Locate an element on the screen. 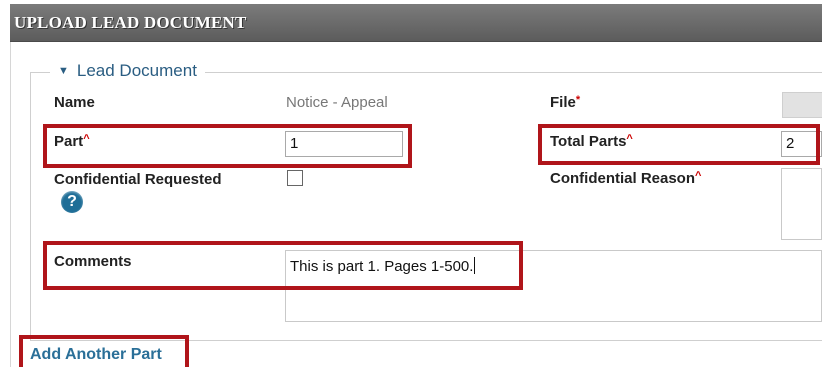  file-label: File* is located at coordinates (565, 102).